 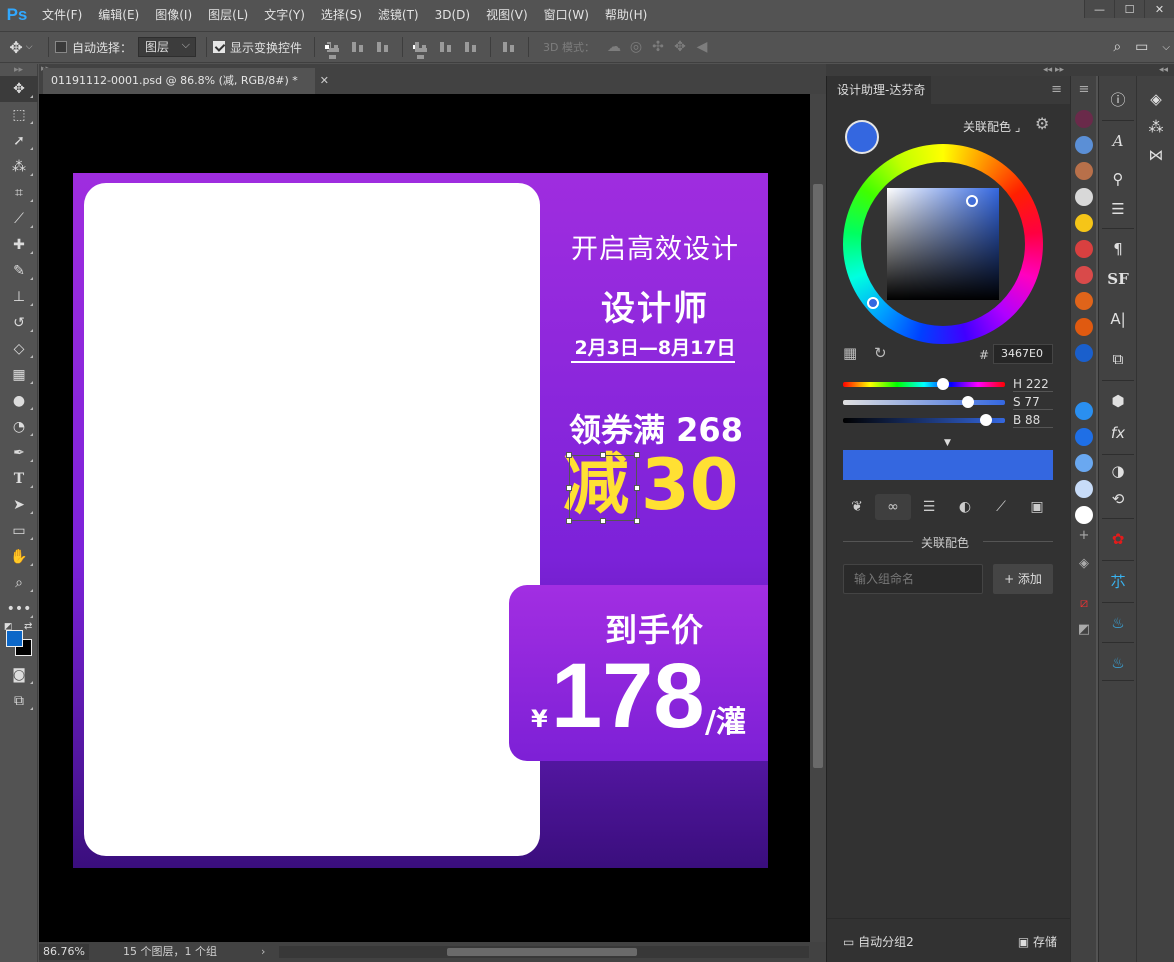 I want to click on menu-icon: ≡, so click(x=1084, y=89).